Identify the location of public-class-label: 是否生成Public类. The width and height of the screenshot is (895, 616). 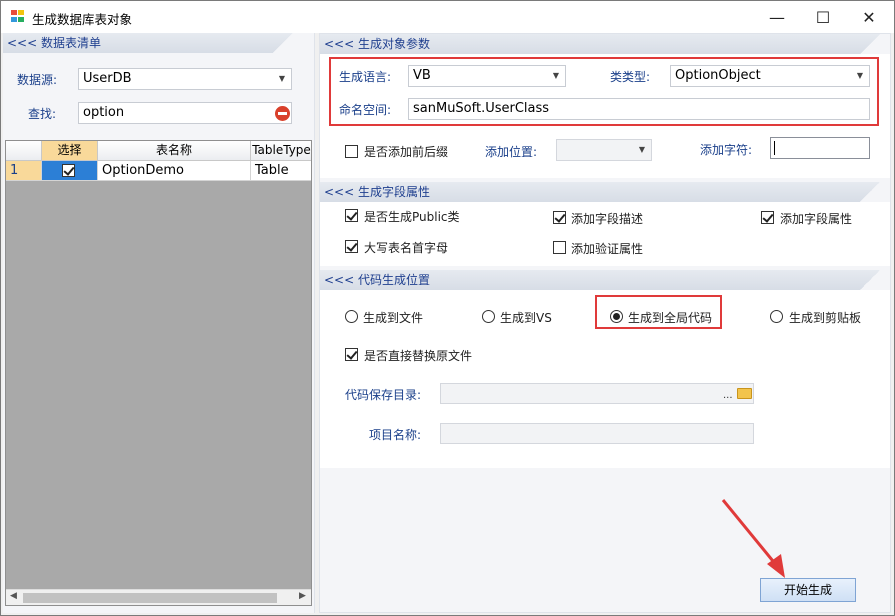
(412, 217).